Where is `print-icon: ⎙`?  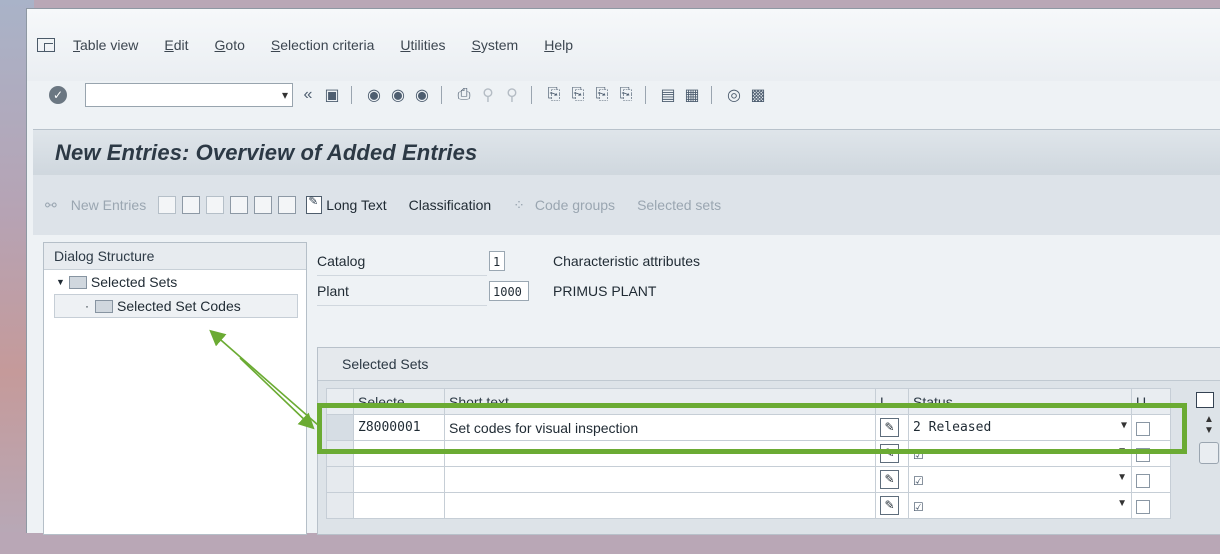 print-icon: ⎙ is located at coordinates (464, 95).